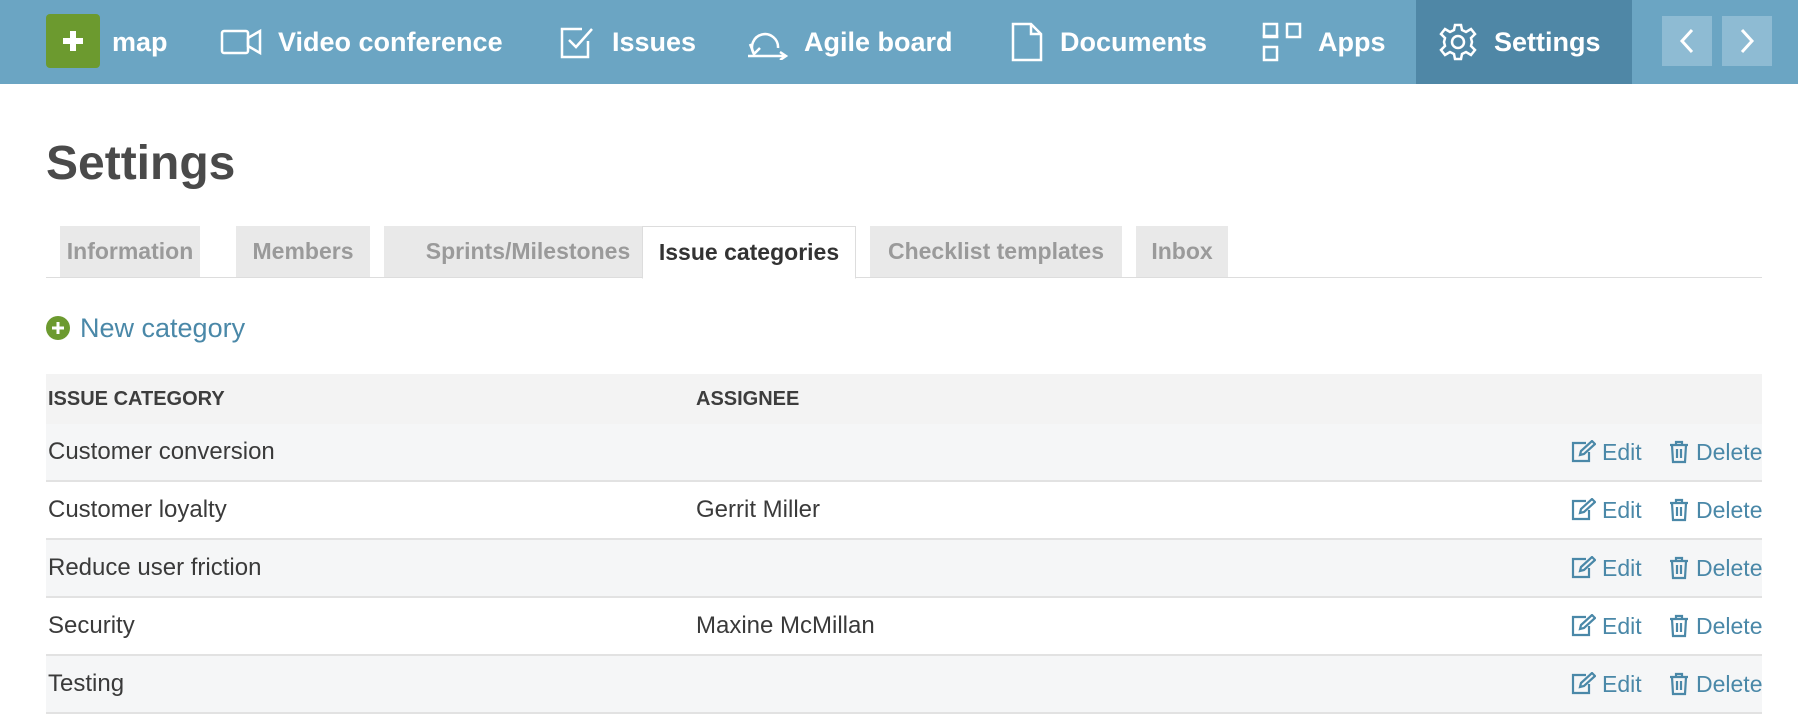 This screenshot has width=1798, height=728. Describe the element at coordinates (86, 683) in the screenshot. I see `category-cell: Testing` at that location.